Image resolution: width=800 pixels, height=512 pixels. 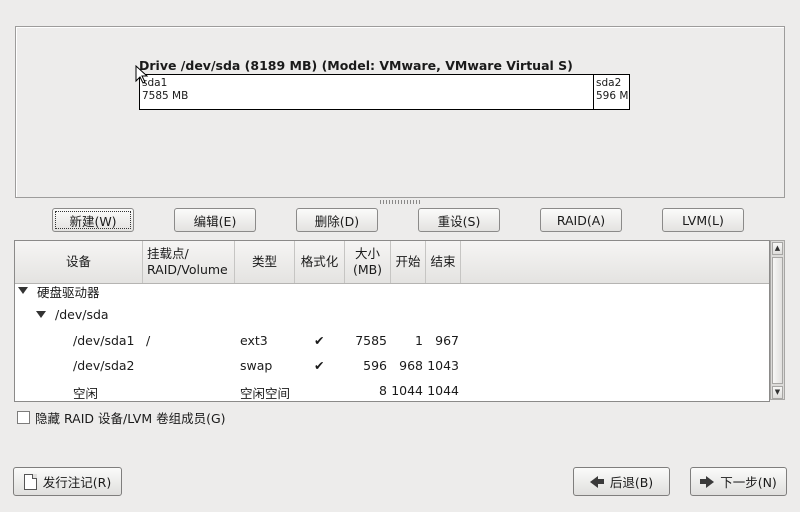 What do you see at coordinates (612, 96) in the screenshot?
I see `segment-size: 596 M` at bounding box center [612, 96].